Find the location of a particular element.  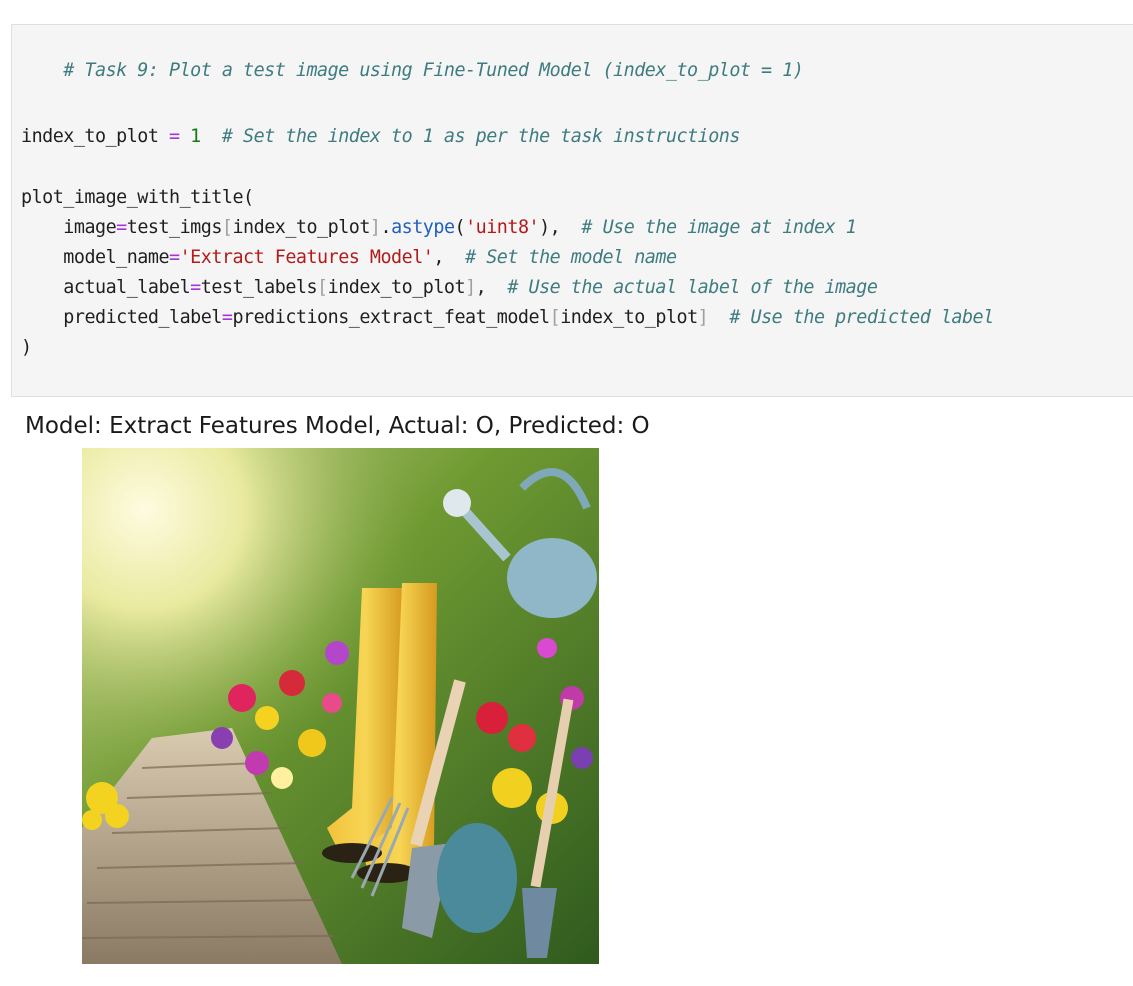

code-paren: ( is located at coordinates (460, 227).